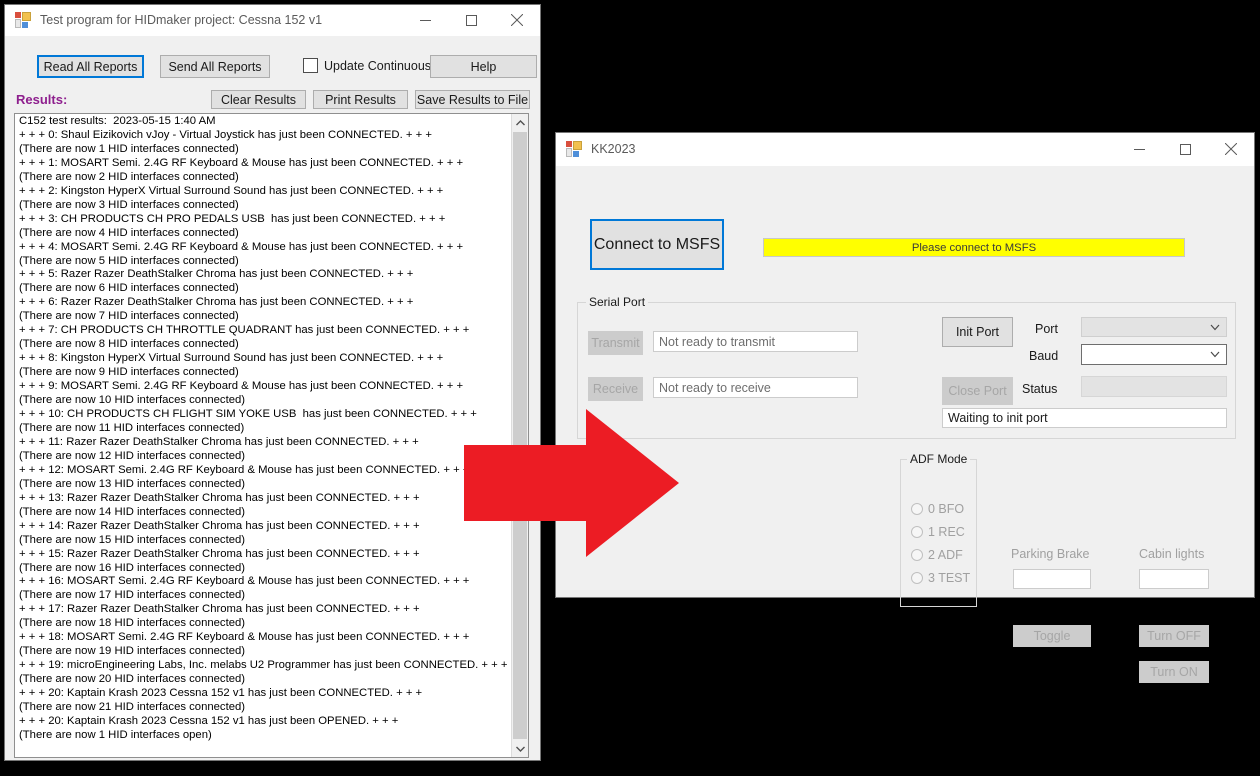 The height and width of the screenshot is (776, 1260). What do you see at coordinates (615, 389) in the screenshot?
I see `receive-button: Receive` at bounding box center [615, 389].